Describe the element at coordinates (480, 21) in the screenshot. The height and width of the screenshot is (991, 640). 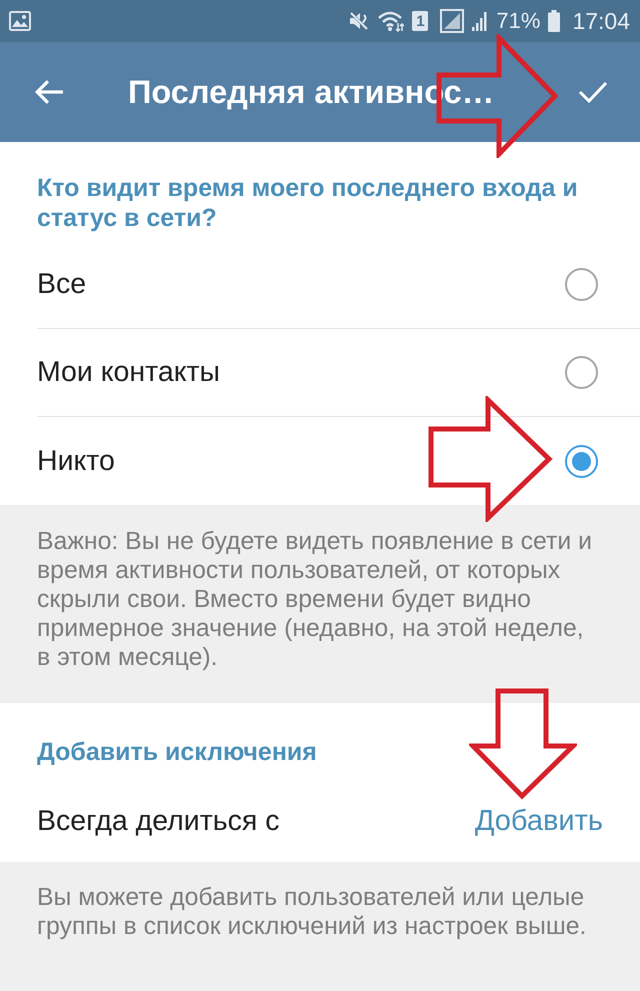
I see `signal-icon` at that location.